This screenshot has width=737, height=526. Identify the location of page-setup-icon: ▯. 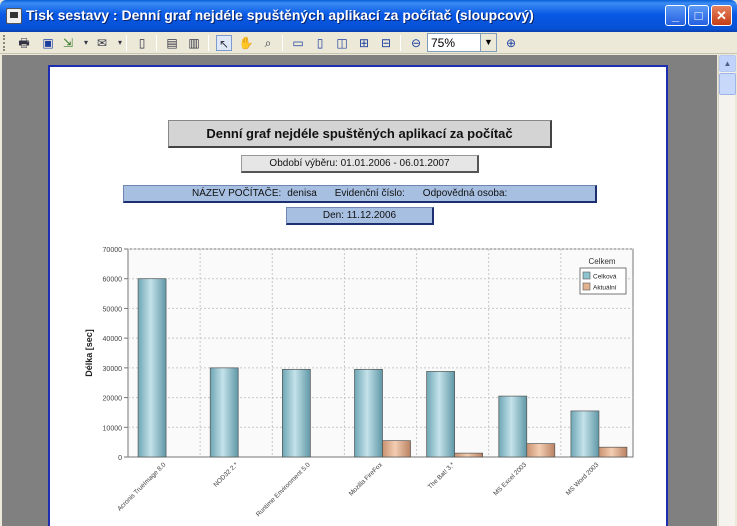
(142, 43).